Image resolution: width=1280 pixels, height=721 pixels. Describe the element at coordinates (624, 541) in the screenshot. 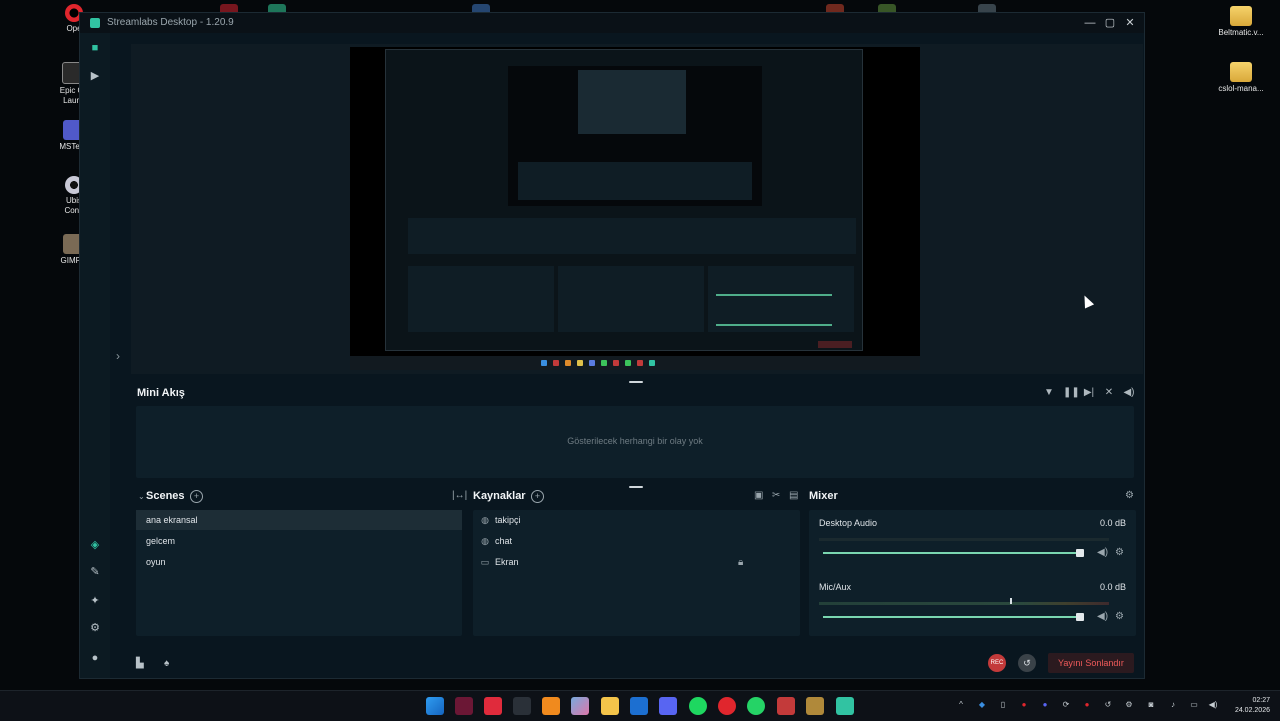

I see `source-item: ◍ chat` at that location.